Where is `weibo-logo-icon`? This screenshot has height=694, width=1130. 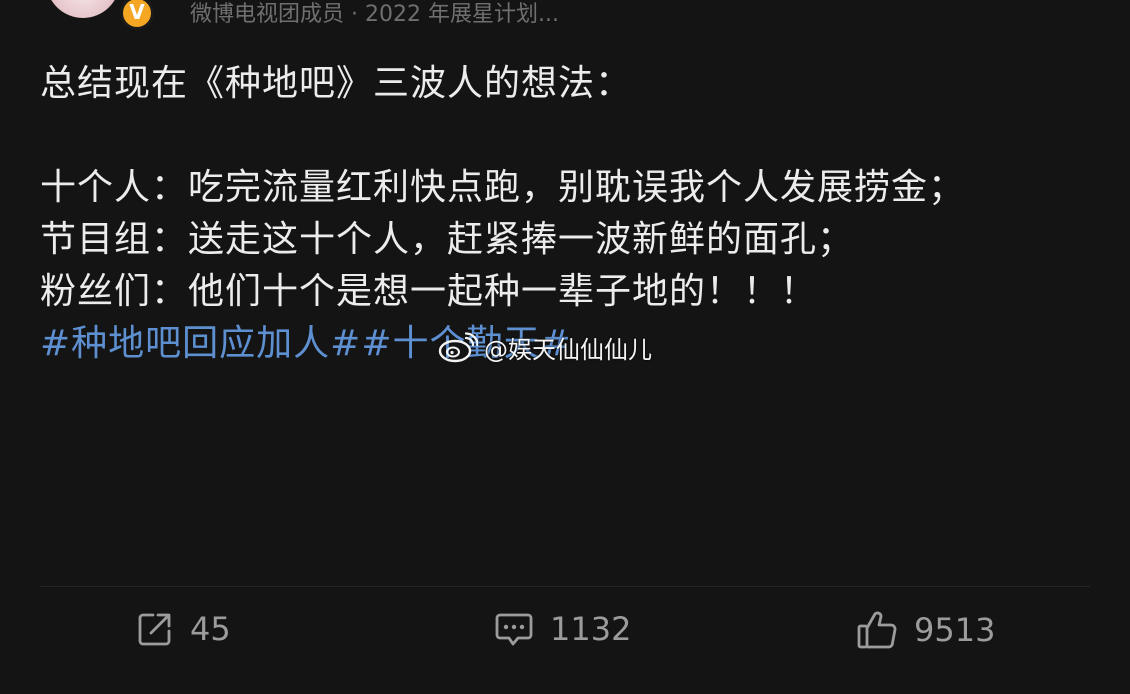 weibo-logo-icon is located at coordinates (458, 346).